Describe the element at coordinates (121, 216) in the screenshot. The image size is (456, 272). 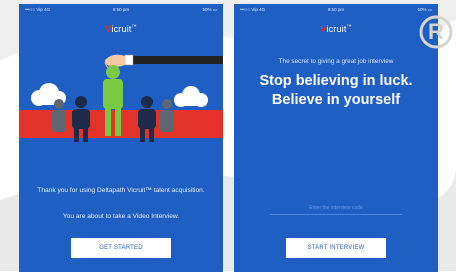
I see `interview-notice: You are about to take a Video Interview.` at that location.